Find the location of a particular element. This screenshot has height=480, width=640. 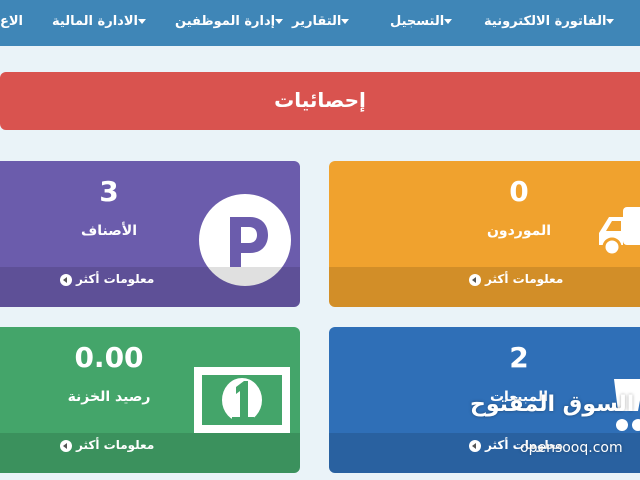

nav-item-label: الفاتورة الالكترونية is located at coordinates (545, 21).